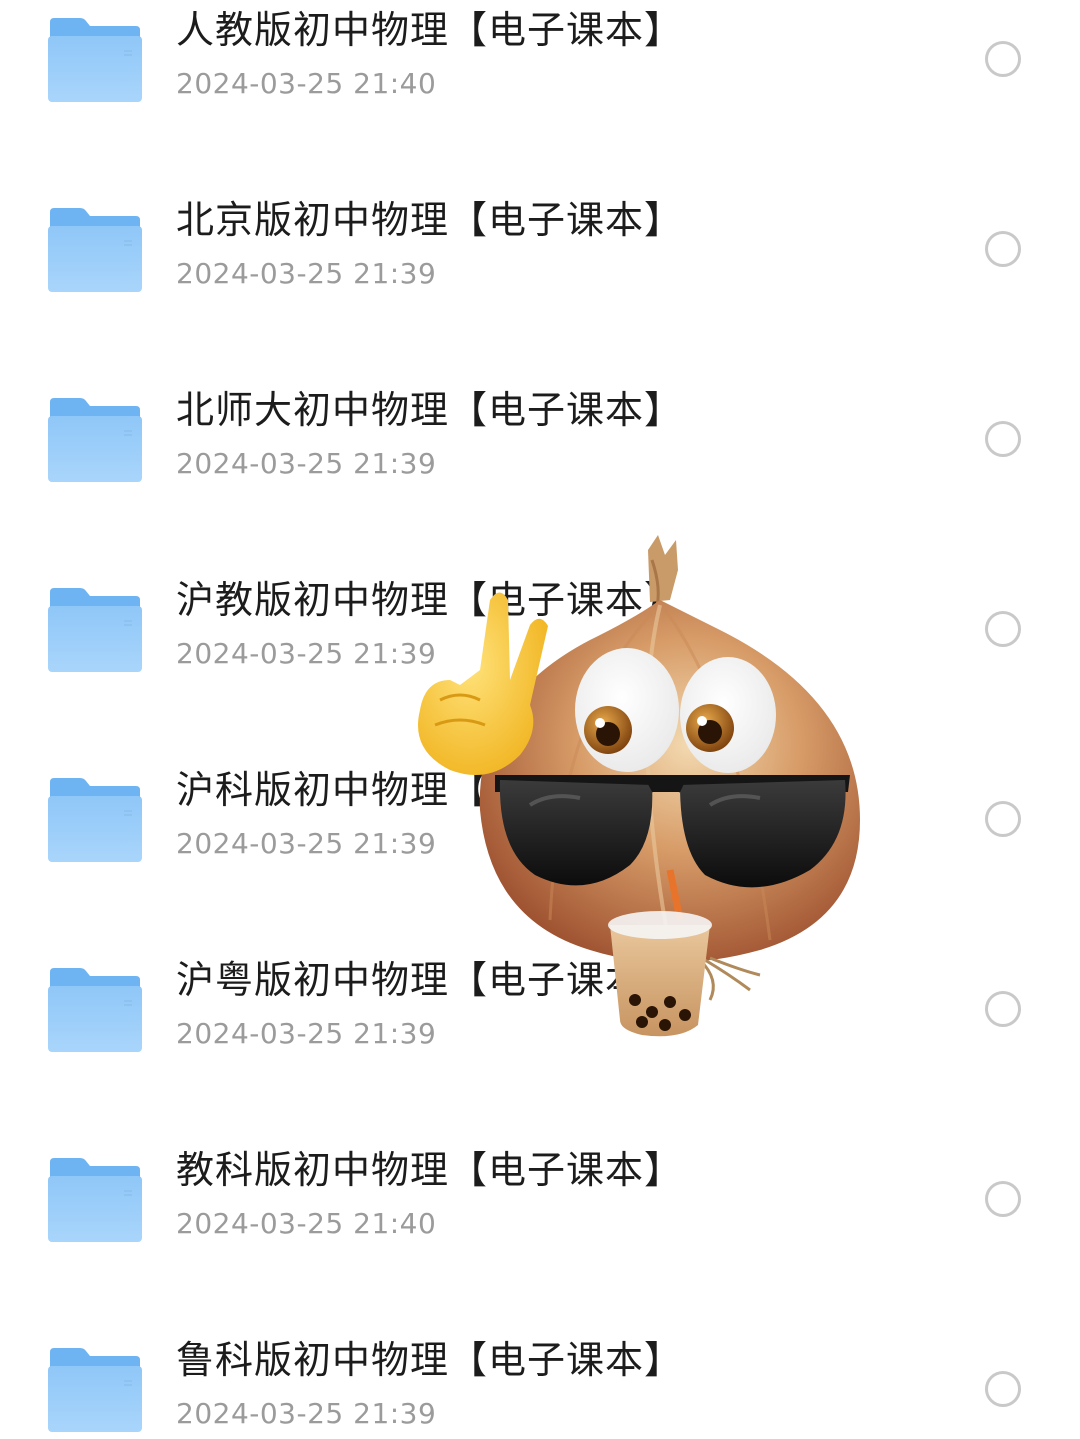 This screenshot has width=1080, height=1439. Describe the element at coordinates (540, 1235) in the screenshot. I see `file-row: 教科版初中物理【电子课本】 2024-03-25 21:40` at that location.